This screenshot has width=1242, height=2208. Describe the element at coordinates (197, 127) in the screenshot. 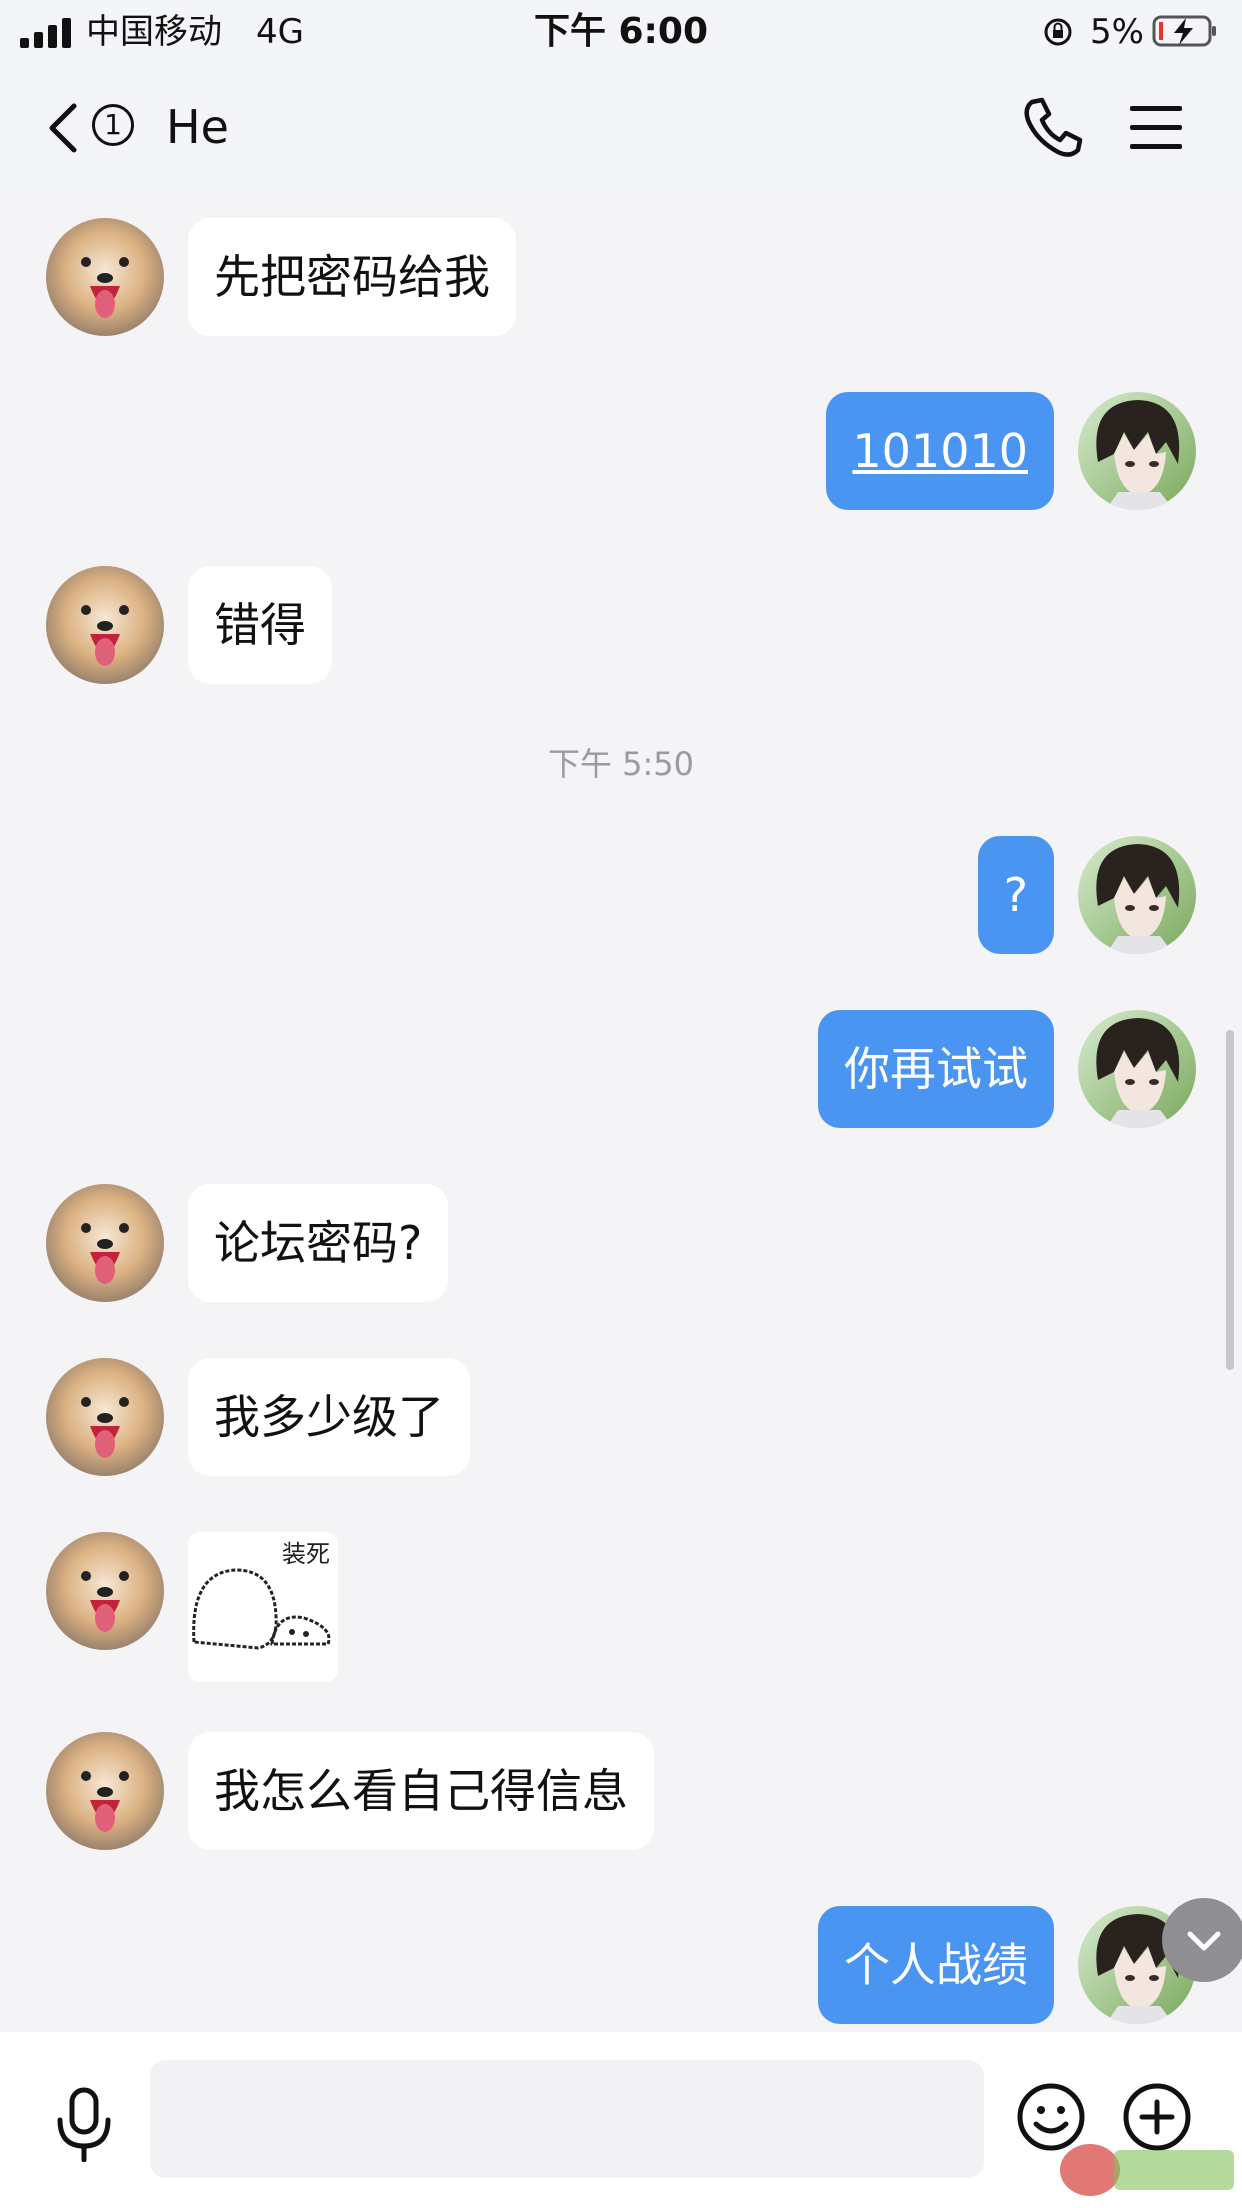

I see `chat-title: He` at that location.